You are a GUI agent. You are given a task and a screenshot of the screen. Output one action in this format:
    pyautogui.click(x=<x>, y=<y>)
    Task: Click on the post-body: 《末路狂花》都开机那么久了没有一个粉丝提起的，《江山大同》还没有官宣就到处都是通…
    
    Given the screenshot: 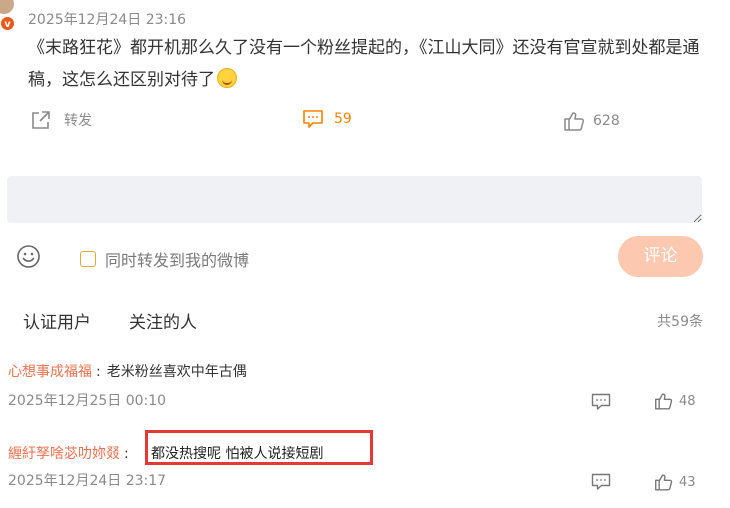 What is the action you would take?
    pyautogui.click(x=364, y=64)
    